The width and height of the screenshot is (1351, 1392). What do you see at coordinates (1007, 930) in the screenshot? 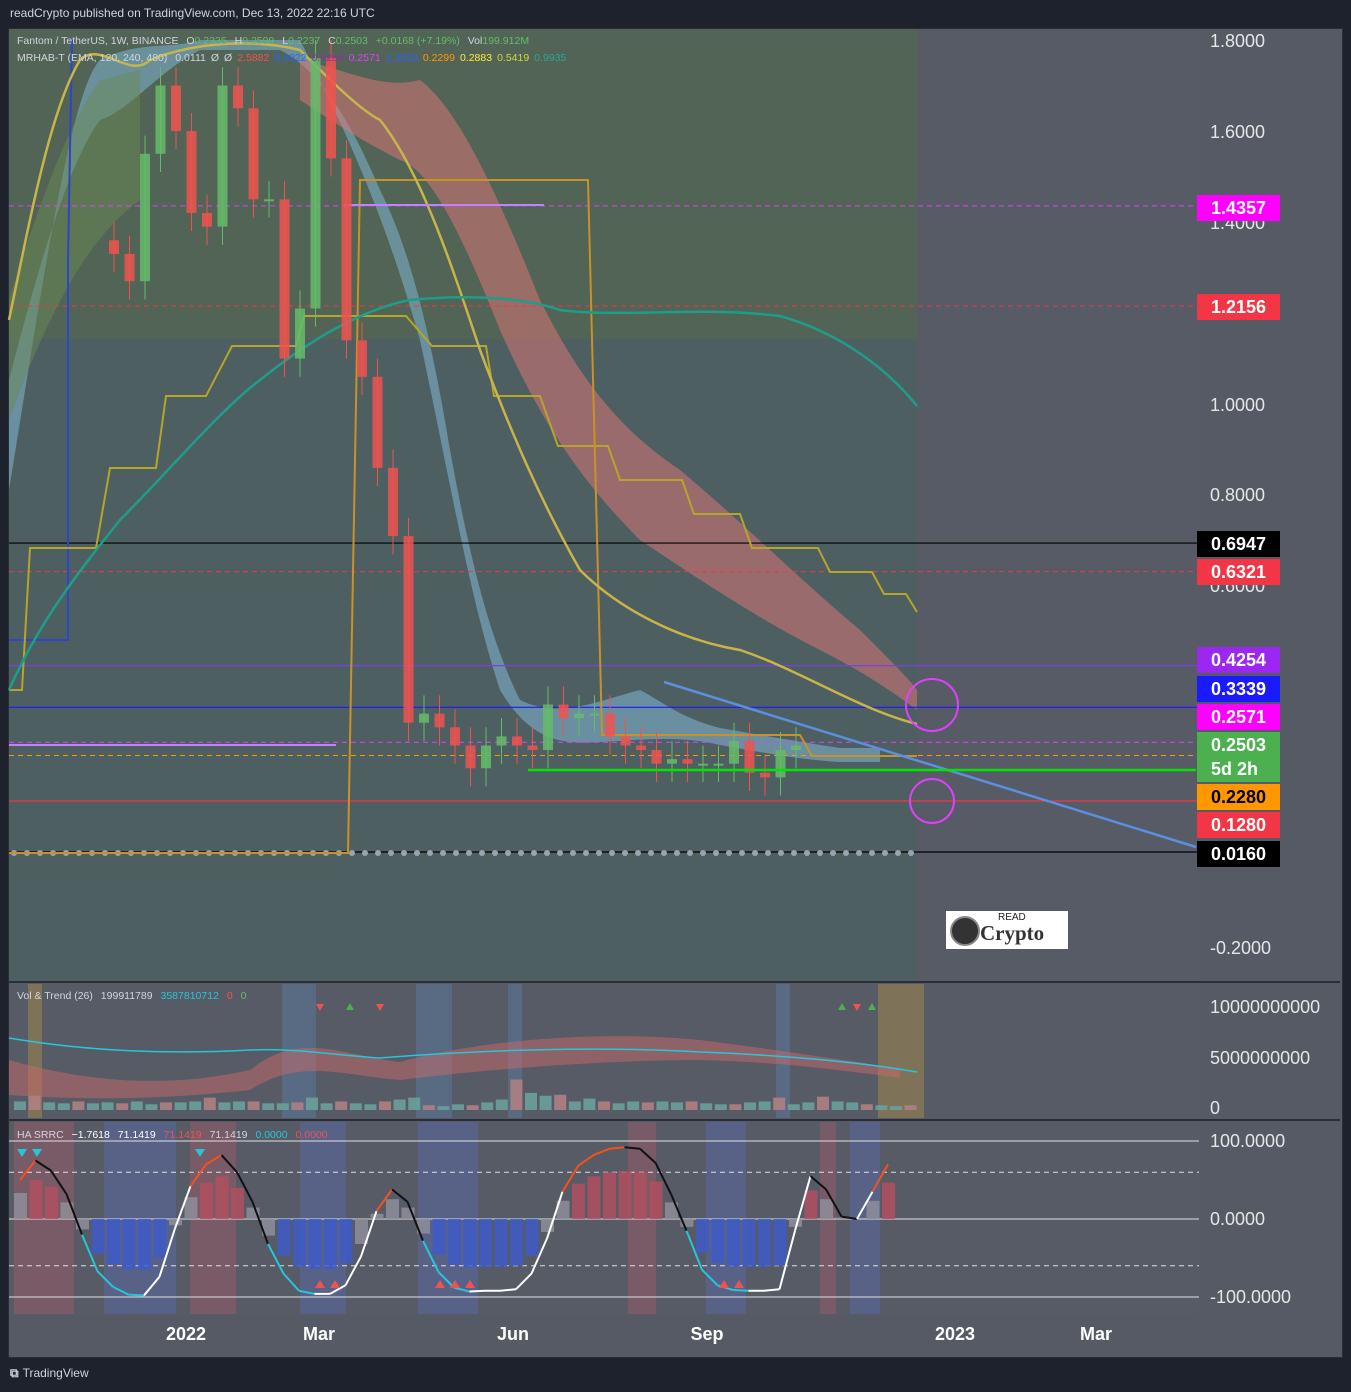
I see `readcrypto-watermark: READ Crypto` at bounding box center [1007, 930].